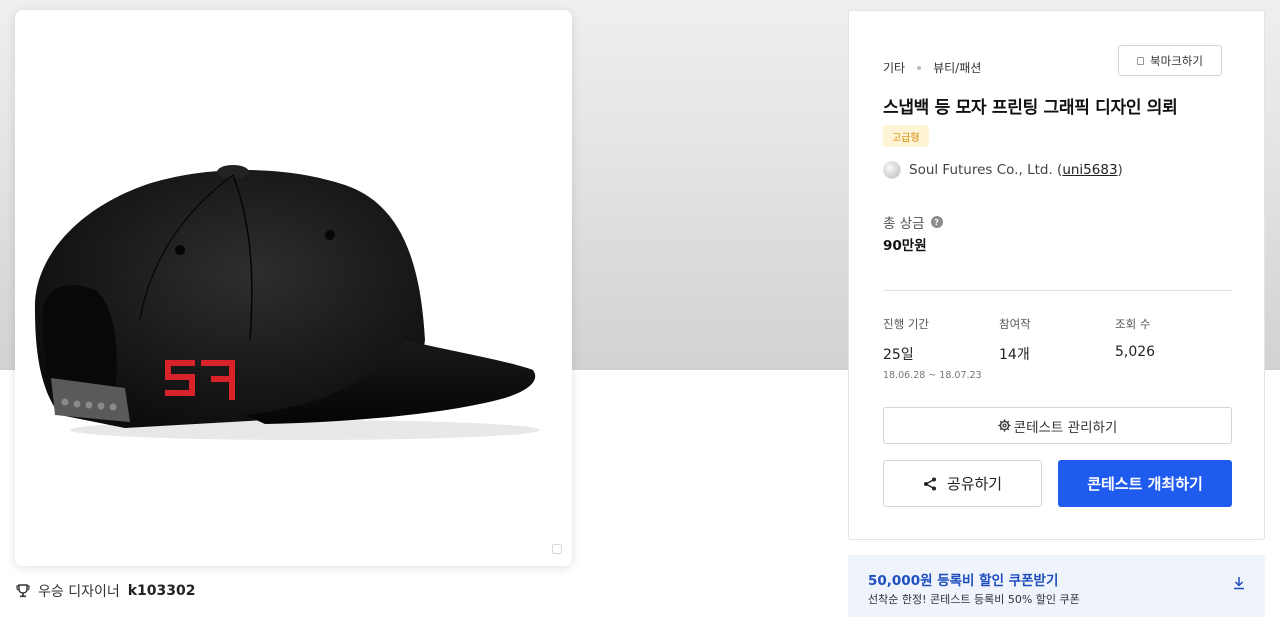  I want to click on winner-designer: 우승 디자이너 k103302, so click(106, 591).